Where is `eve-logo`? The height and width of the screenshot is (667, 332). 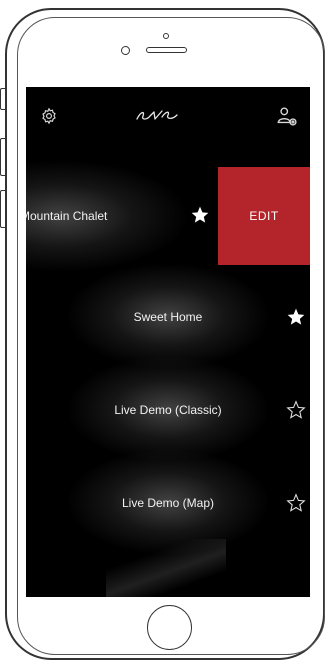 eve-logo is located at coordinates (157, 115).